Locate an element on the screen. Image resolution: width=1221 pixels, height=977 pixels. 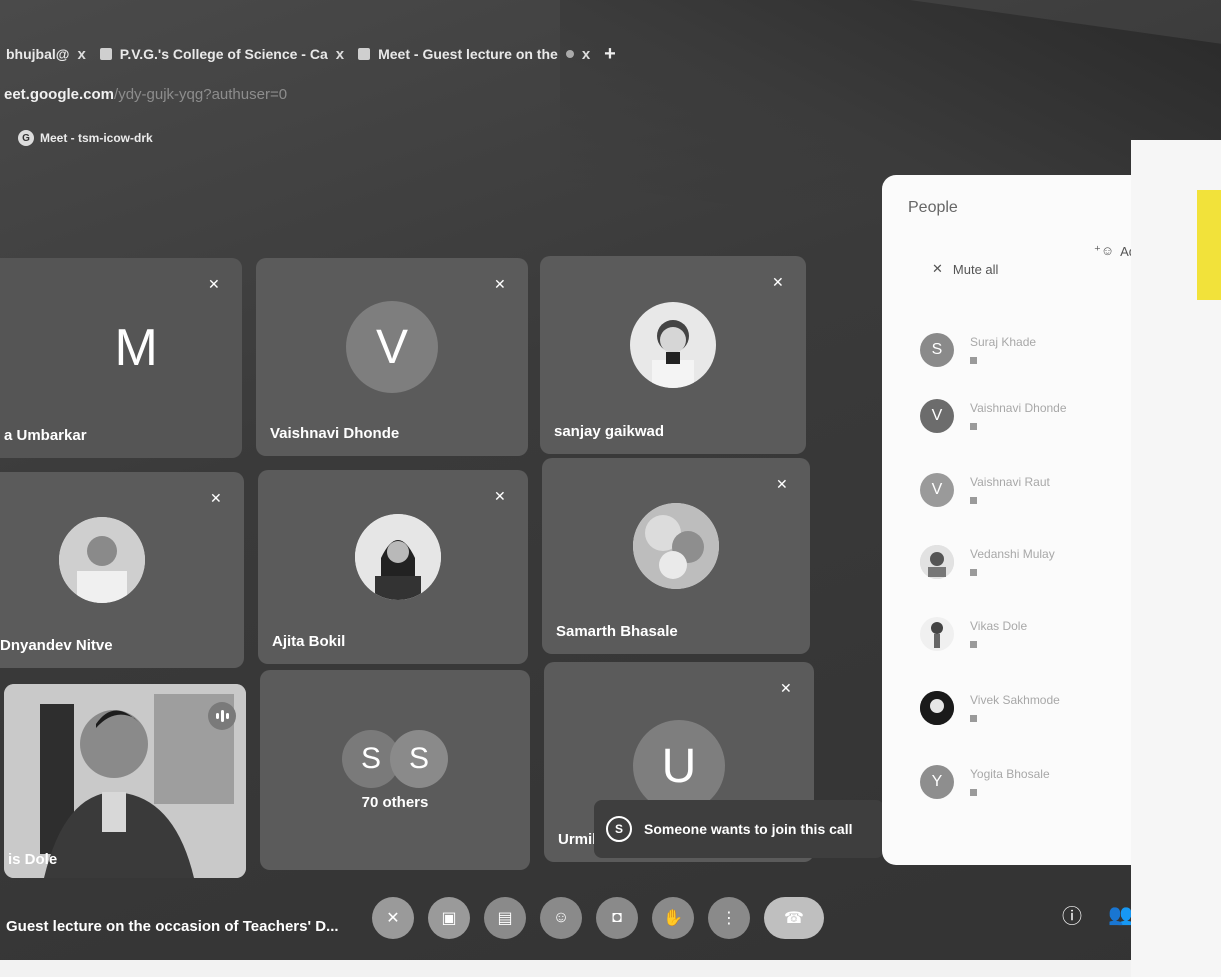
others-avatars: S S is located at coordinates (395, 759).